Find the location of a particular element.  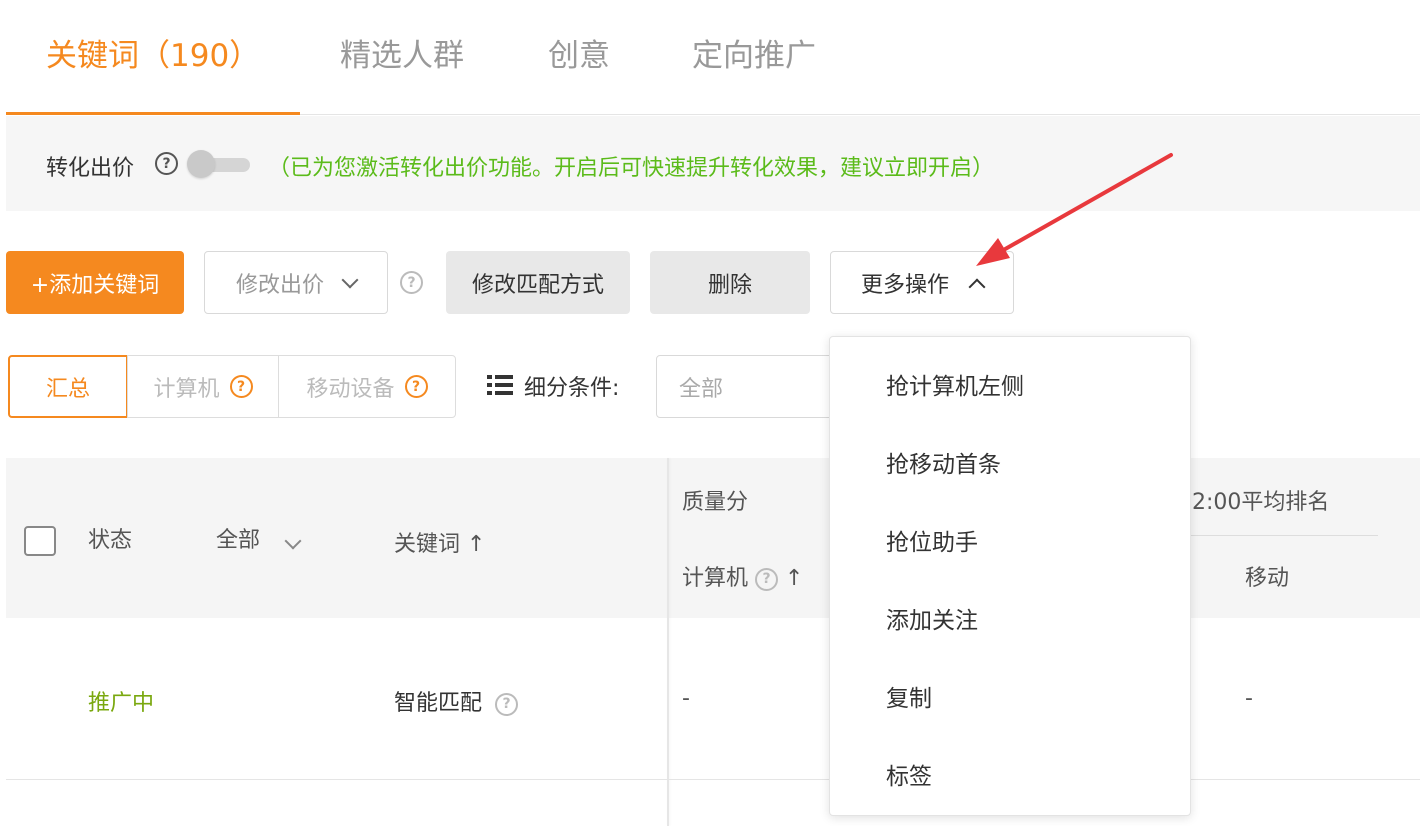

filter-select-value: 全部 is located at coordinates (701, 389).